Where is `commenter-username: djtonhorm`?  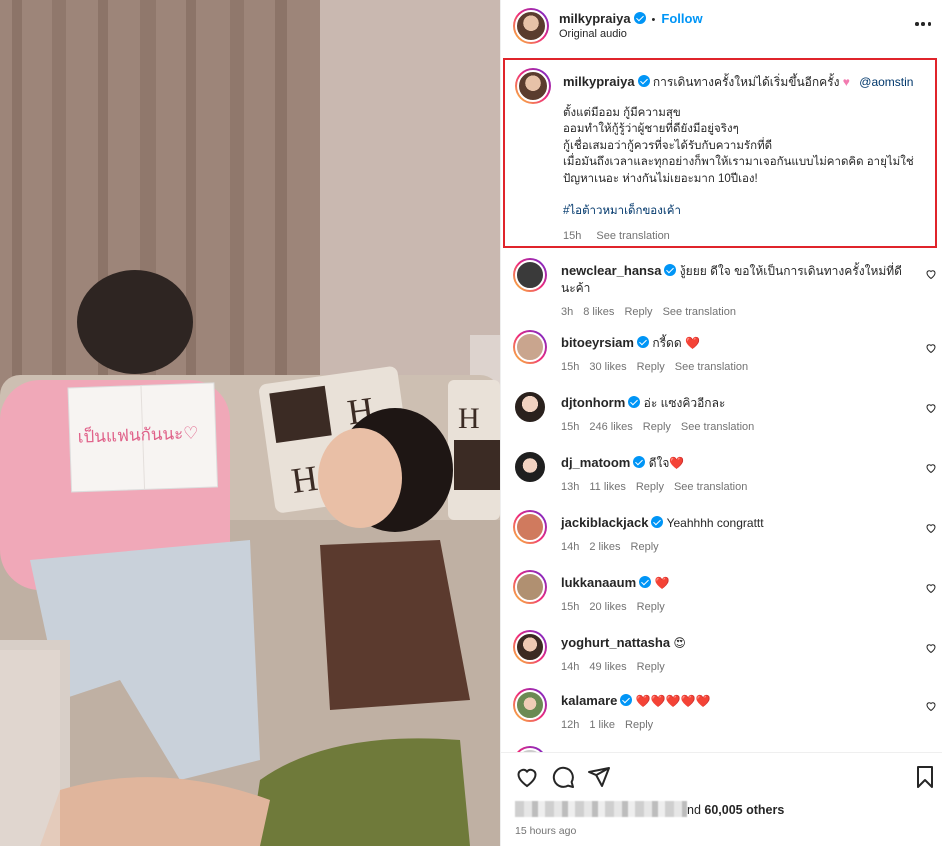 commenter-username: djtonhorm is located at coordinates (593, 402).